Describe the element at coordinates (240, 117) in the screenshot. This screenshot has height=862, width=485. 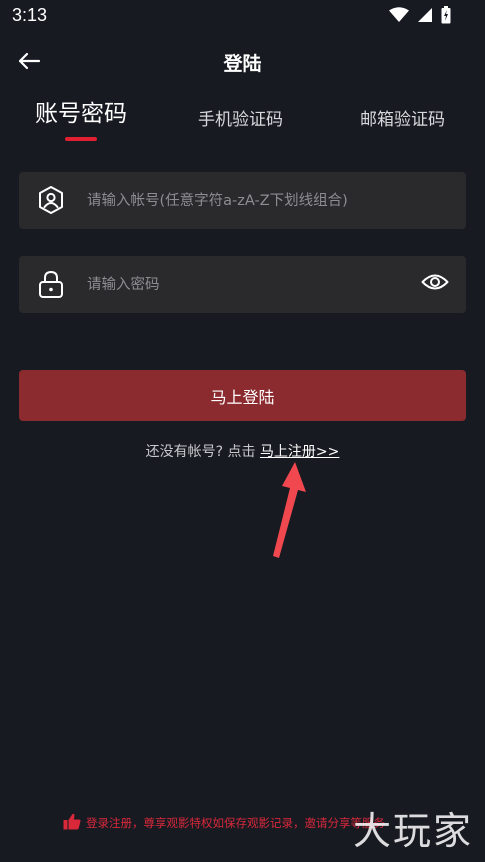
I see `tab-phone-code: 手机验证码` at that location.